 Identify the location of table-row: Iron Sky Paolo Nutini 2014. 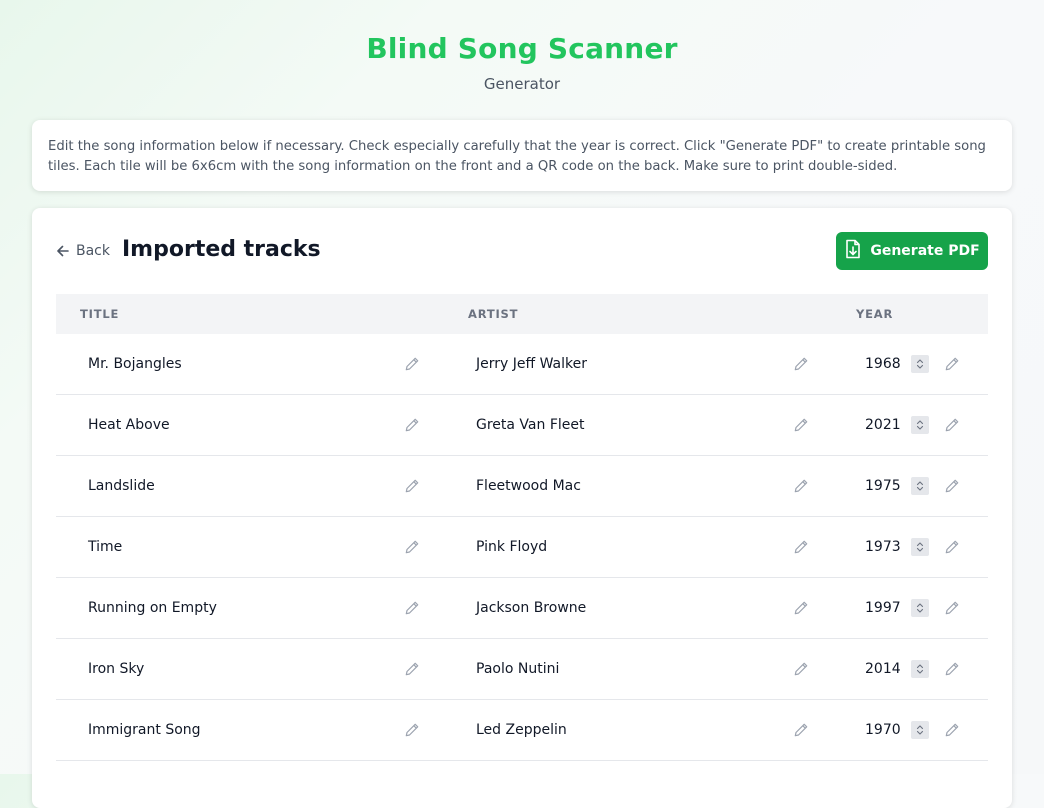
(522, 669).